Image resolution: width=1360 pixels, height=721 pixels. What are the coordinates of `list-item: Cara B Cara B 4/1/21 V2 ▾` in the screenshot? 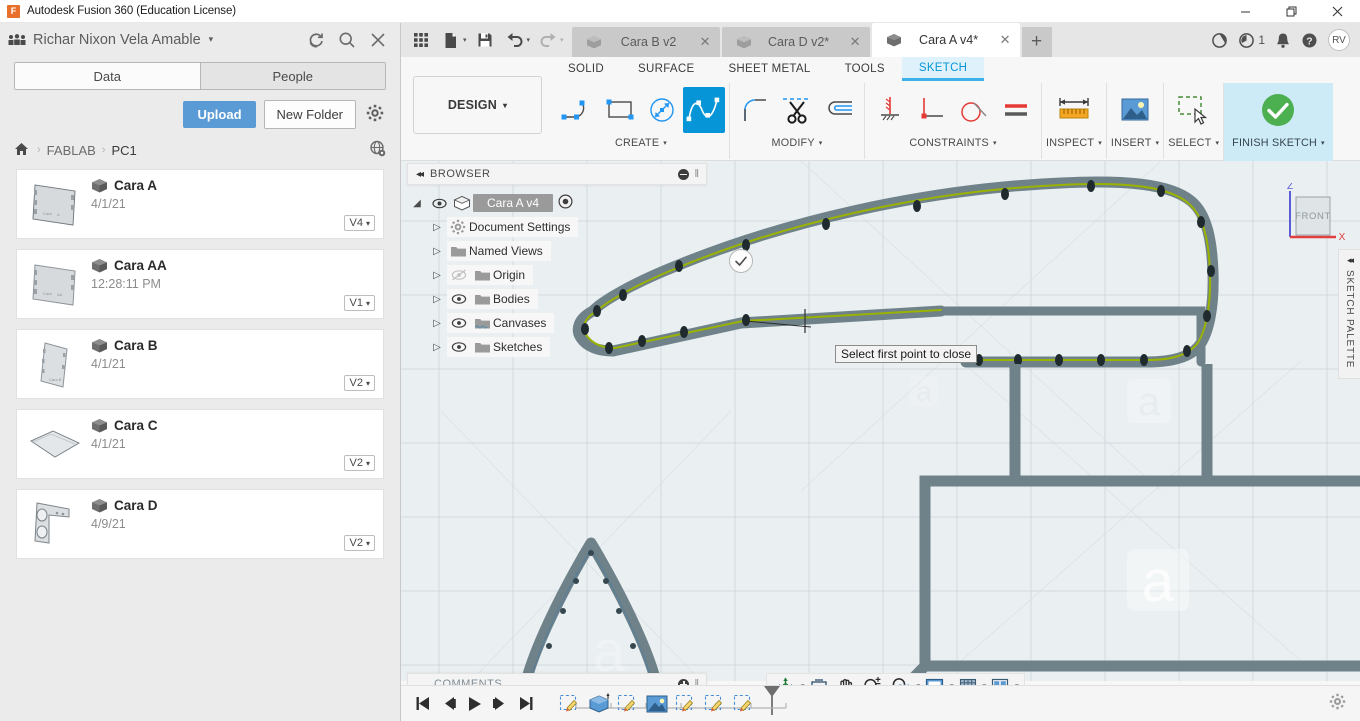 It's located at (200, 364).